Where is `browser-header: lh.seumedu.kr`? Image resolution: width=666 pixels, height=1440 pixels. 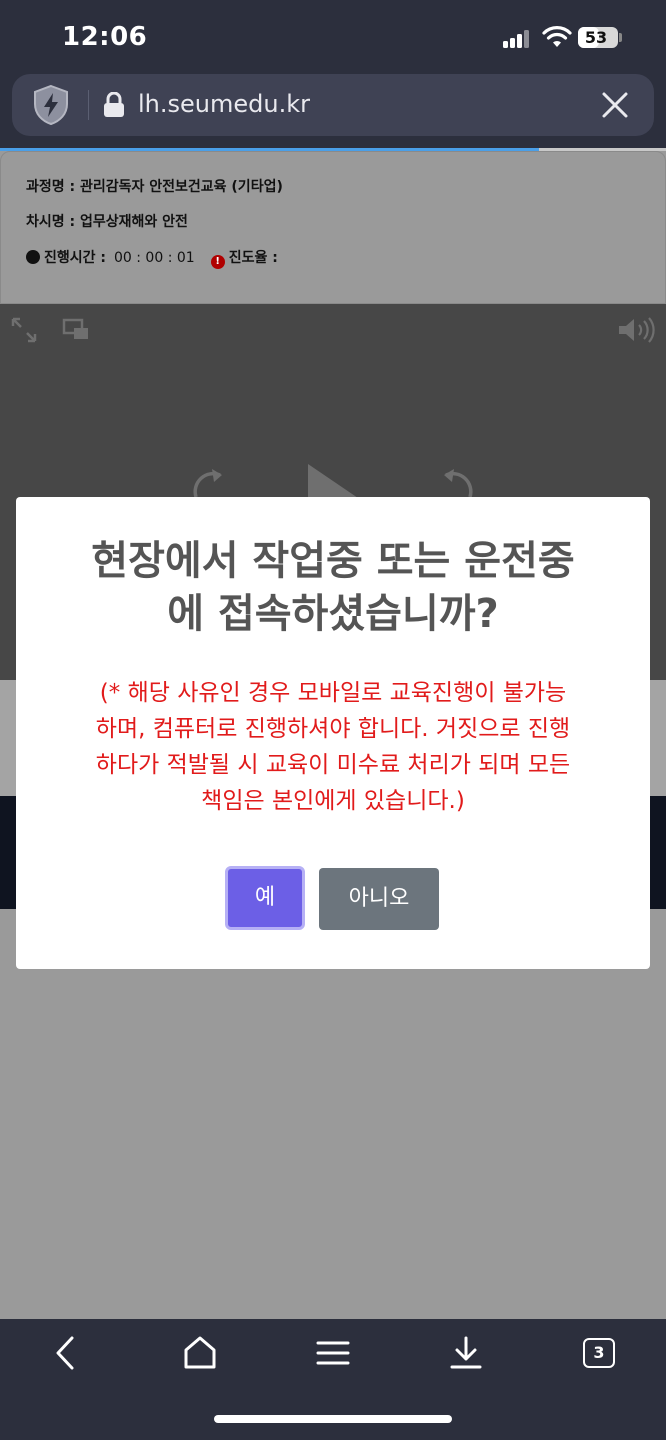
browser-header: lh.seumedu.kr is located at coordinates (333, 110).